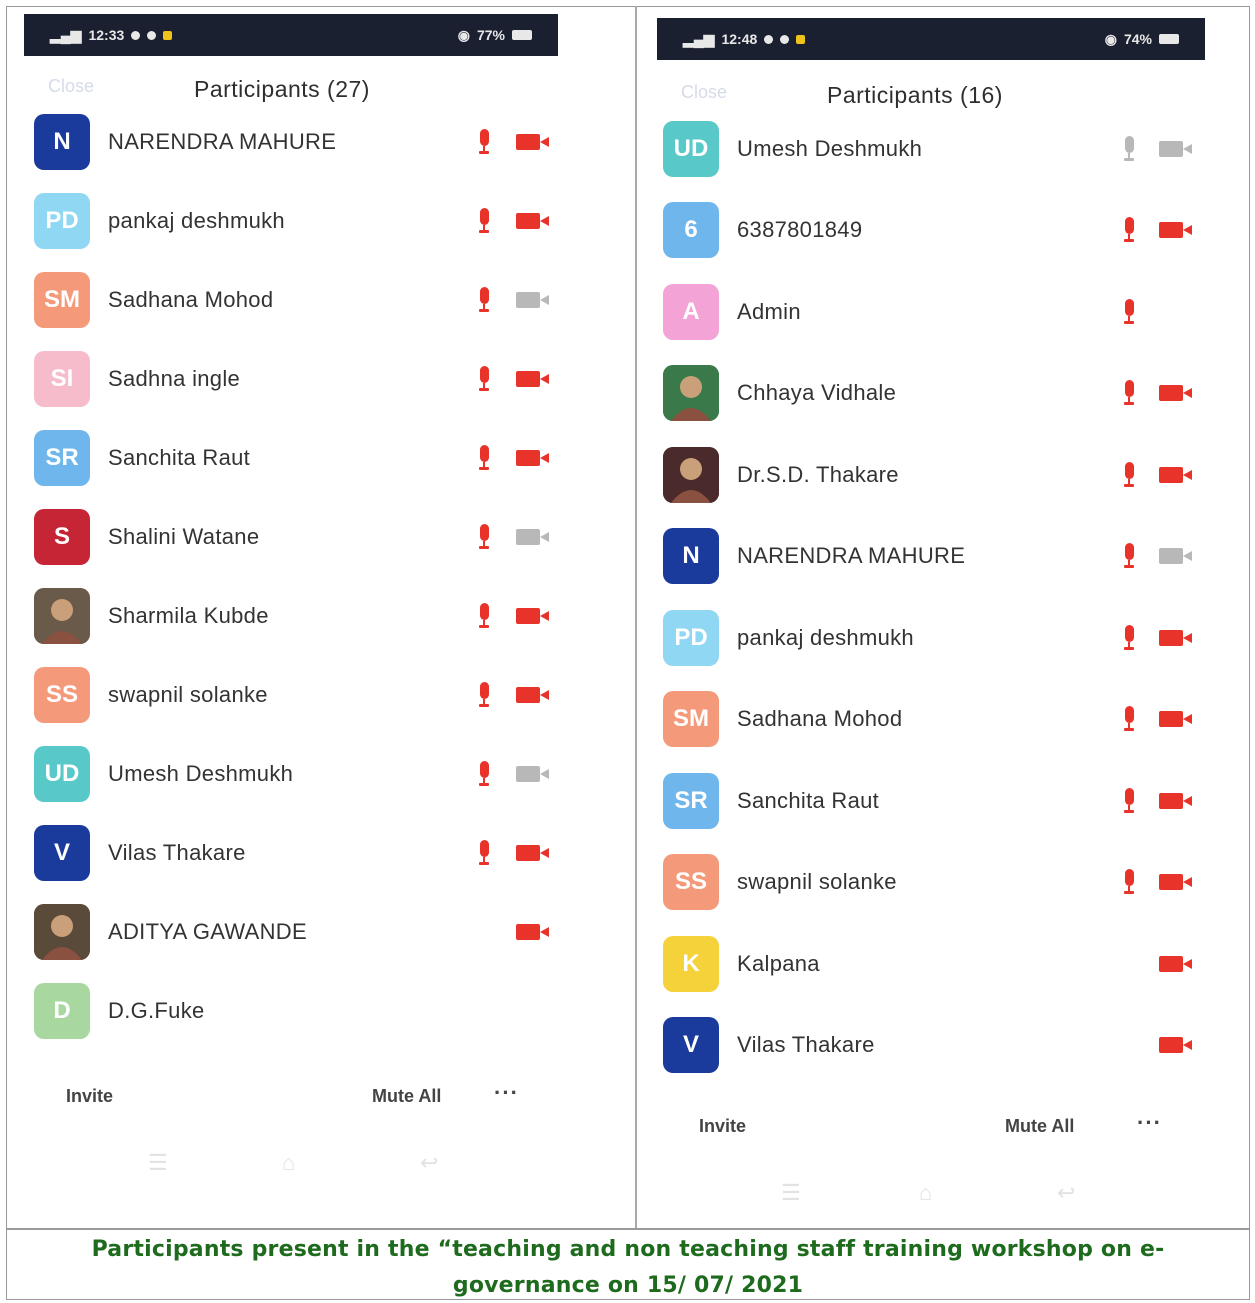 This screenshot has width=1255, height=1303. Describe the element at coordinates (294, 536) in the screenshot. I see `participant-row: S Shalini Watane` at that location.